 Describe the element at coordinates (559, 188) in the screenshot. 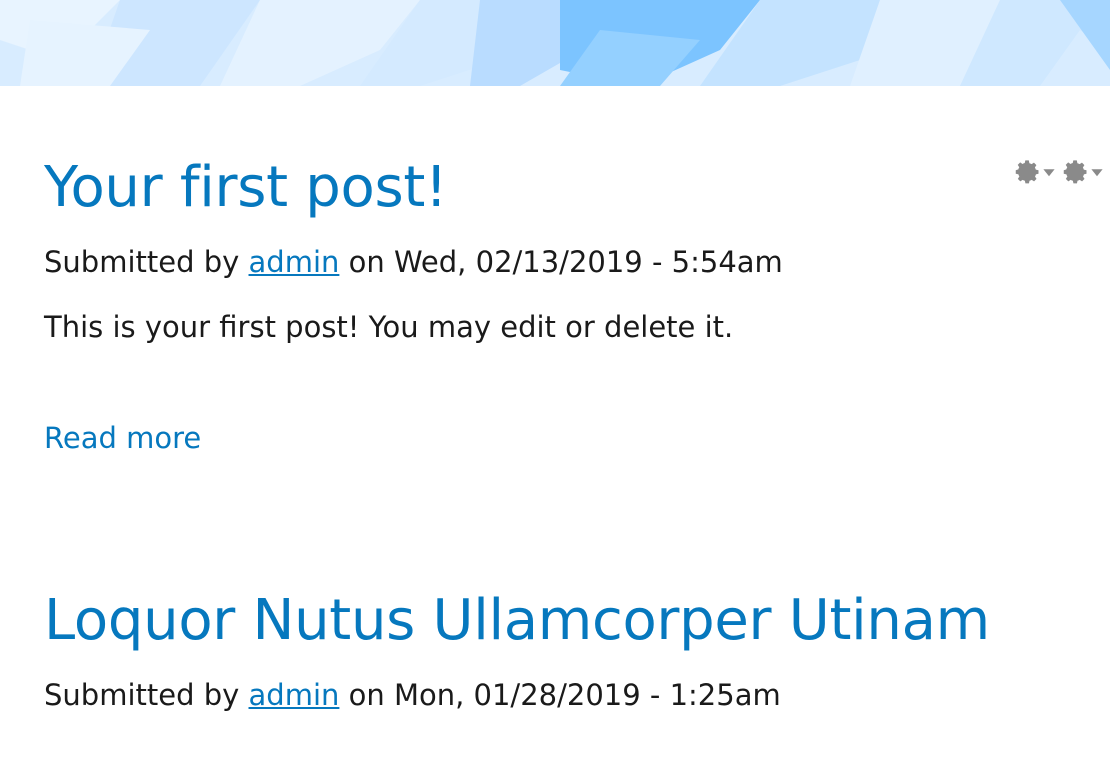

I see `post-title: Your first post!` at that location.